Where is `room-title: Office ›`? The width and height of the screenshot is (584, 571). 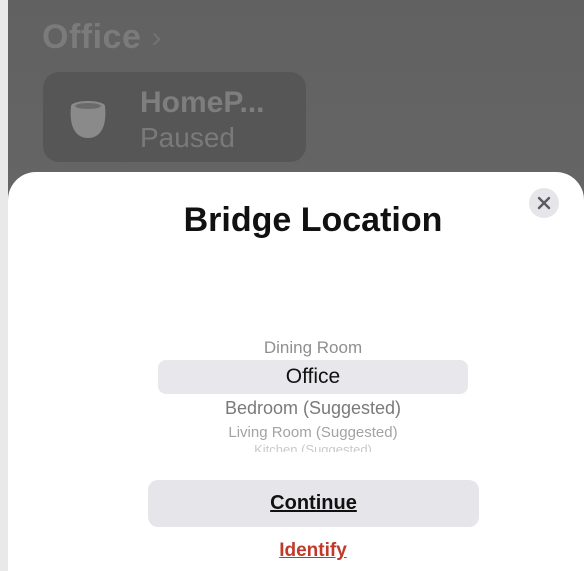
room-title: Office › is located at coordinates (102, 37).